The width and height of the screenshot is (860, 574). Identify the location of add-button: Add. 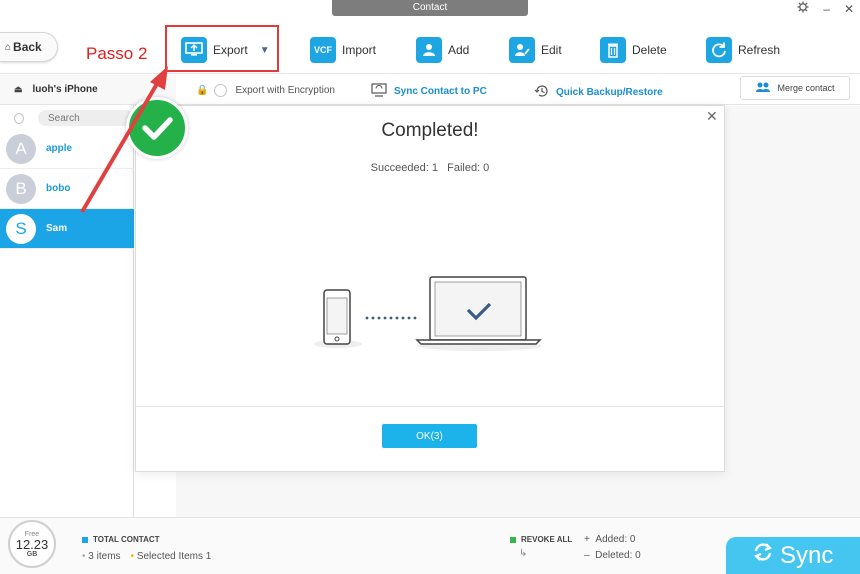
(442, 50).